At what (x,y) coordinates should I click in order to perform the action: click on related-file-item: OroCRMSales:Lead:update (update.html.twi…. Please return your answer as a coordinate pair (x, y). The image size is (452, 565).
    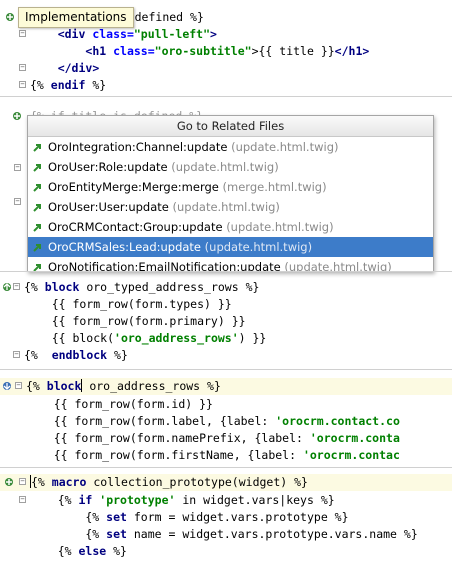
    Looking at the image, I should click on (230, 247).